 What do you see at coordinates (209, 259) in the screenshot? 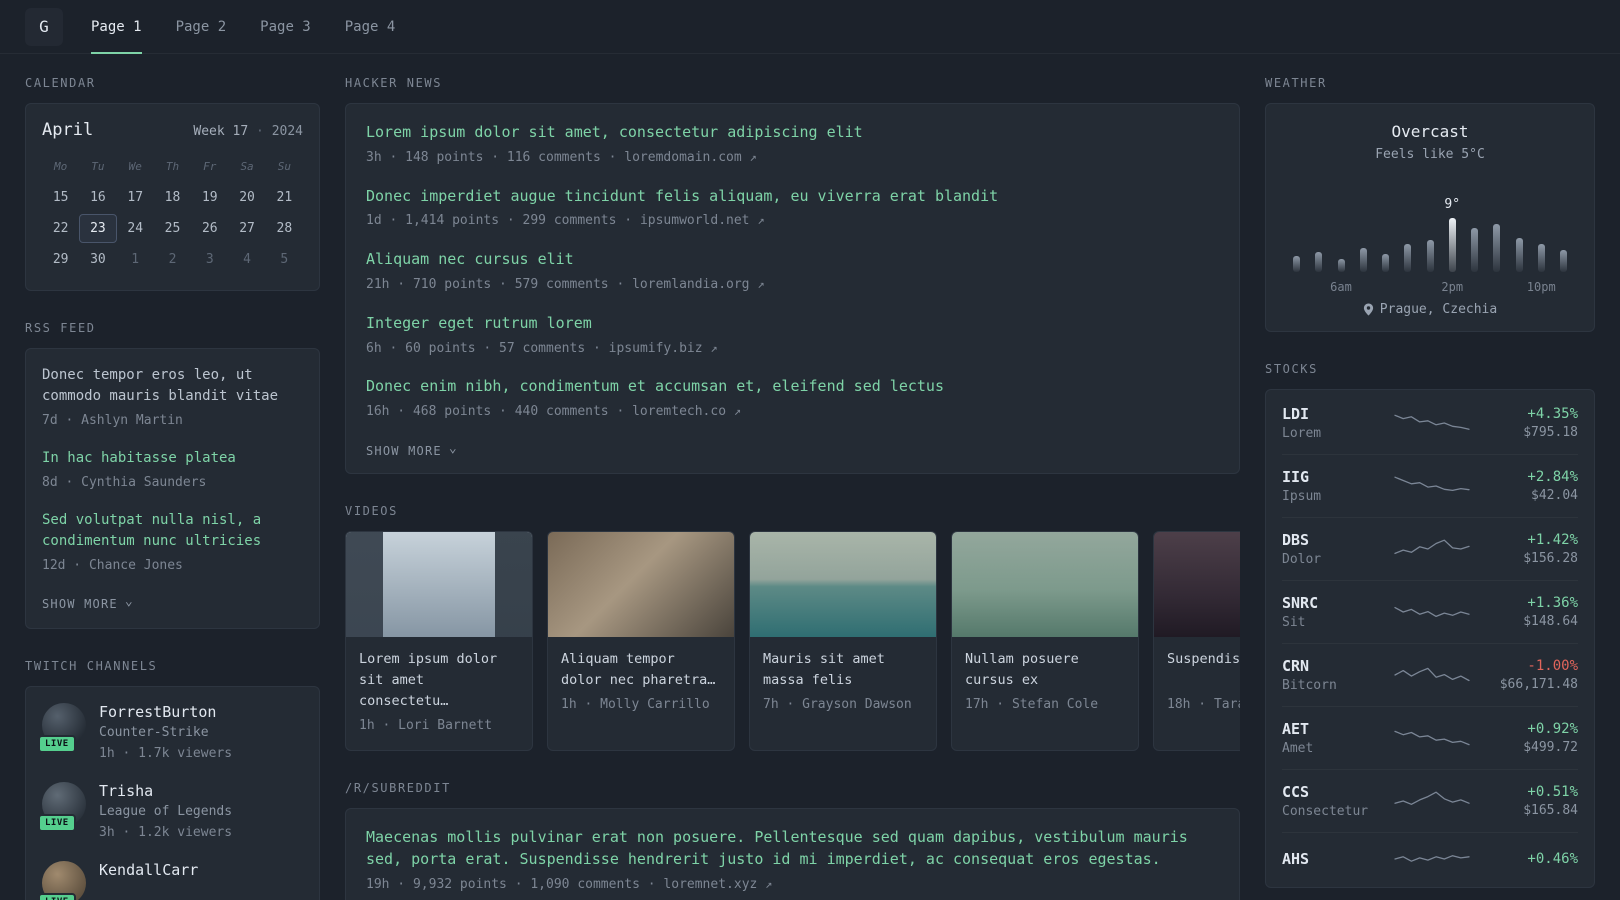
I see `calendar-day: 3` at bounding box center [209, 259].